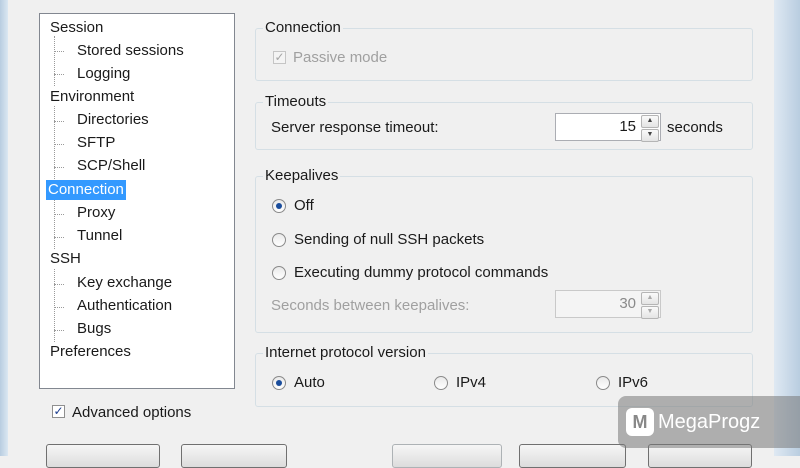 The height and width of the screenshot is (468, 800). I want to click on tree-item-key-exchange: Key exchange, so click(124, 283).